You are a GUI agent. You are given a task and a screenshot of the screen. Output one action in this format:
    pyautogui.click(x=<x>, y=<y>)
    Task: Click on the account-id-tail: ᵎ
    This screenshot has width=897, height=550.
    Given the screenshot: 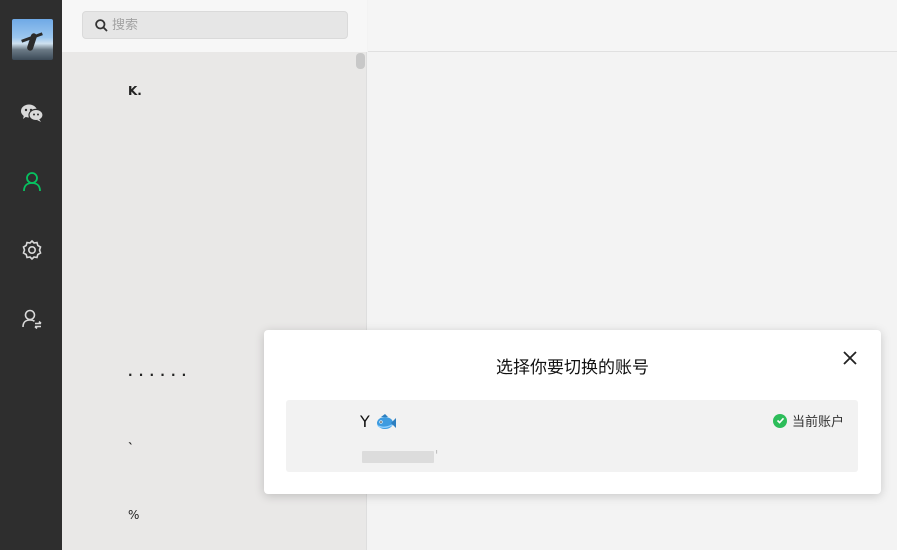 What is the action you would take?
    pyautogui.click(x=437, y=454)
    